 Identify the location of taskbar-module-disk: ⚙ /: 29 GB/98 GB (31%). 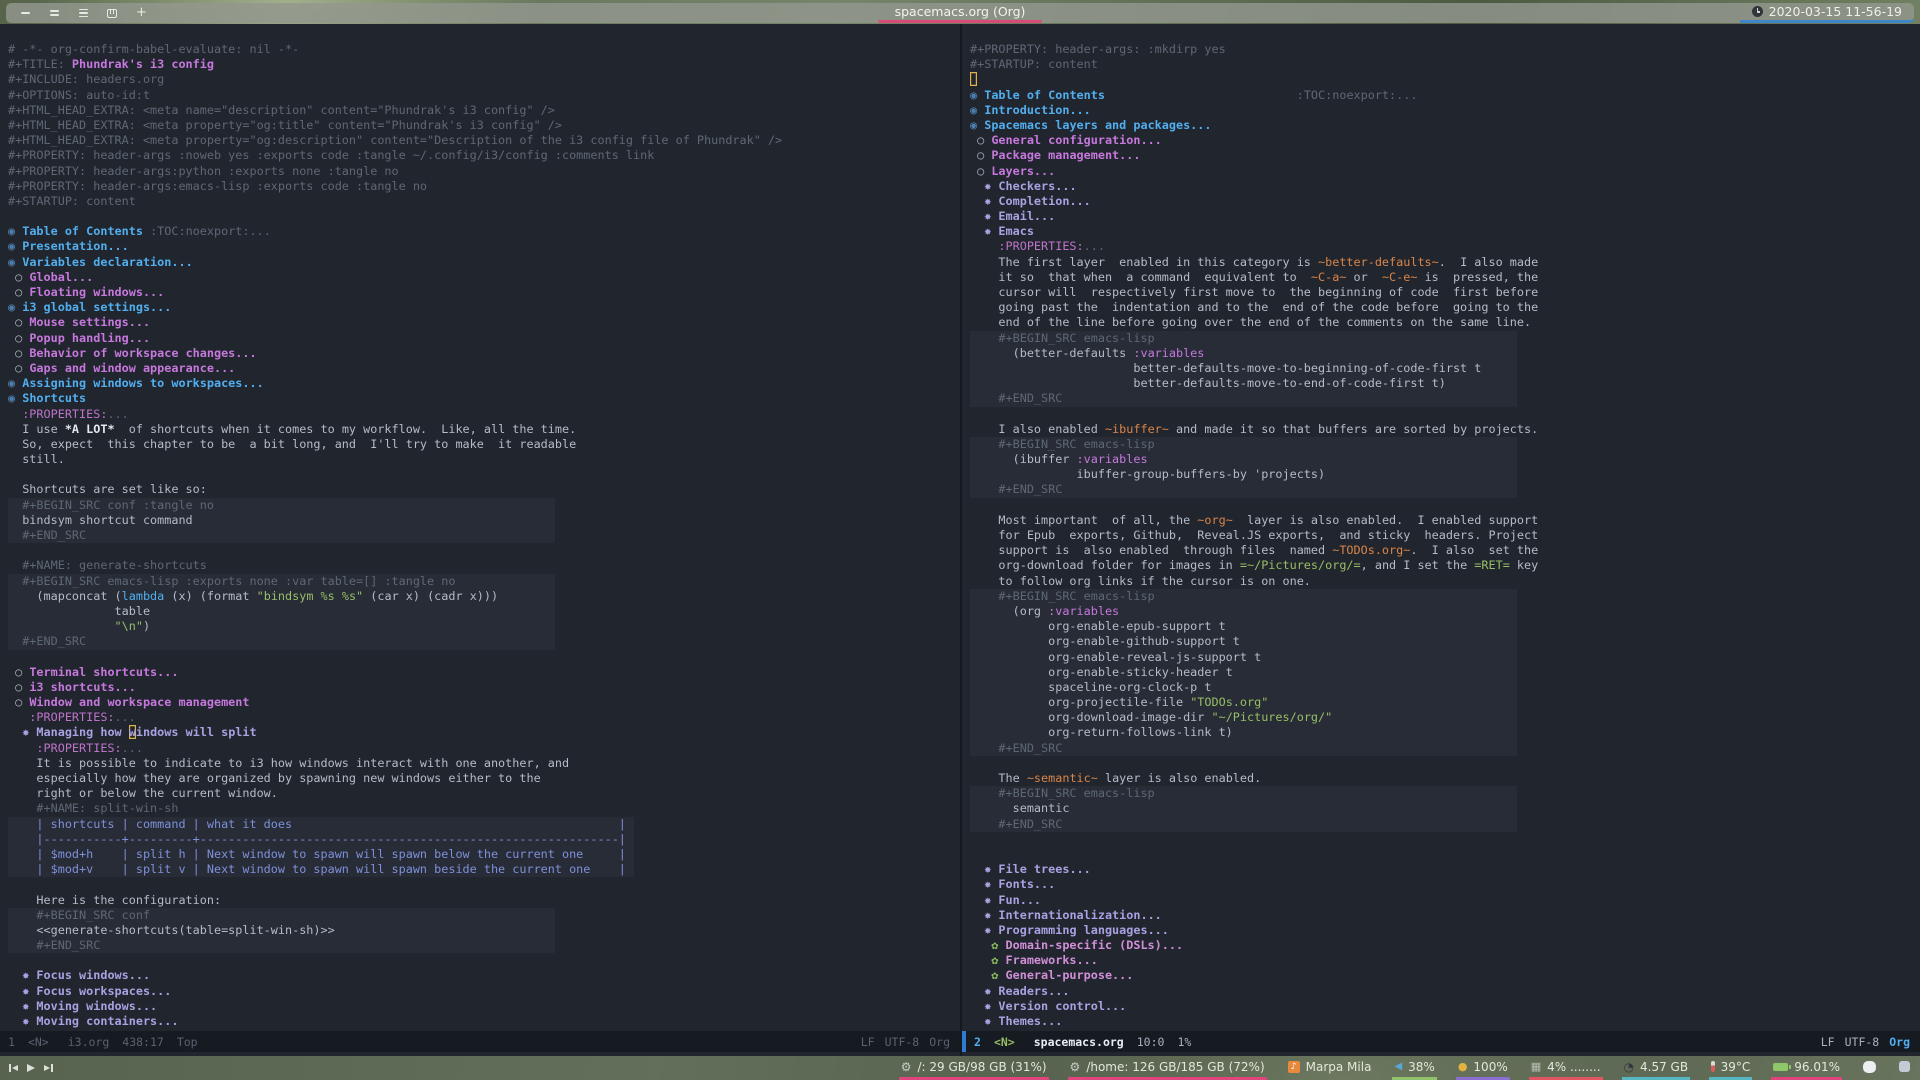
(973, 1068).